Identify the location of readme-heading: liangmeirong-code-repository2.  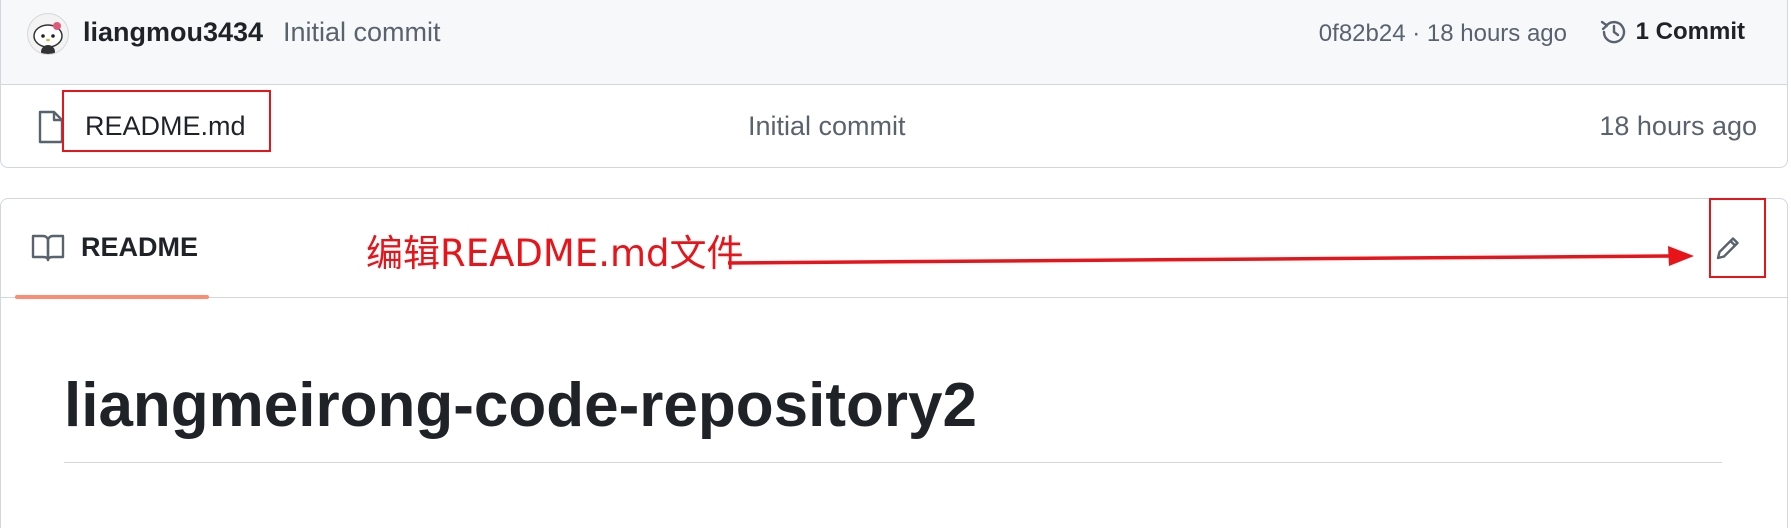
(520, 405).